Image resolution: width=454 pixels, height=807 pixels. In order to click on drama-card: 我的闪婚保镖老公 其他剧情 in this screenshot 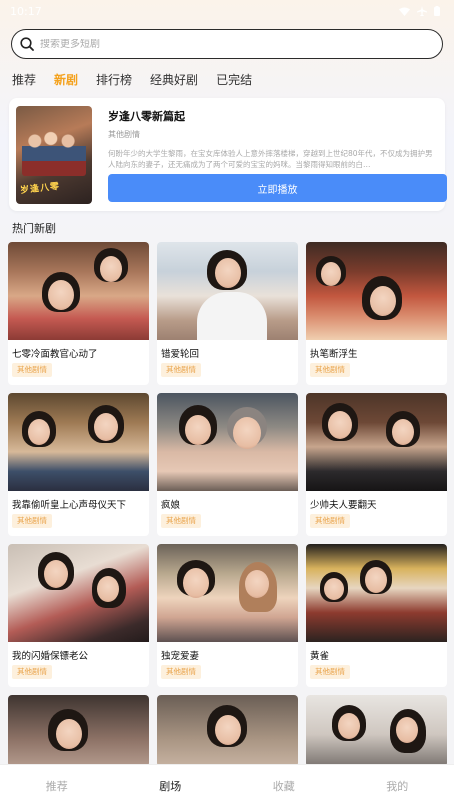, I will do `click(78, 615)`.